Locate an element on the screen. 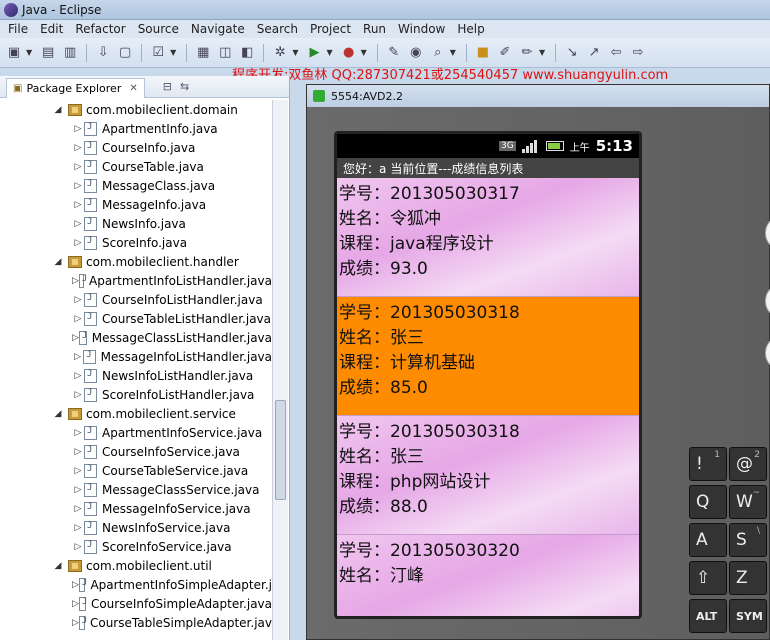 The image size is (770, 640). download-icon: ⇩ is located at coordinates (103, 53).